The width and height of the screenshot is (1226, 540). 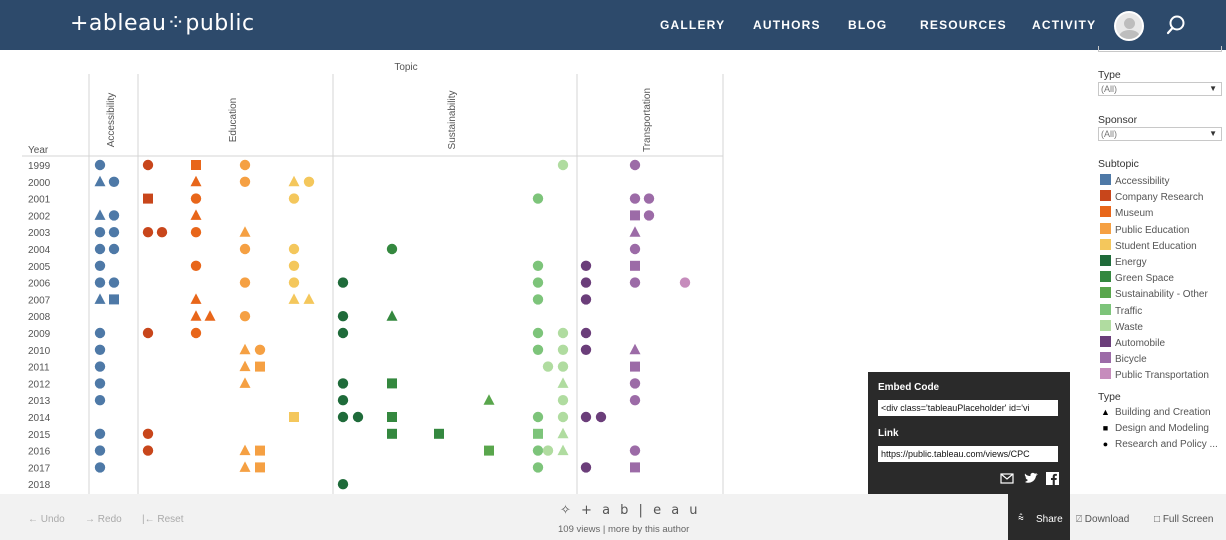 What do you see at coordinates (963, 25) in the screenshot?
I see `nav-resources: RESOURCES` at bounding box center [963, 25].